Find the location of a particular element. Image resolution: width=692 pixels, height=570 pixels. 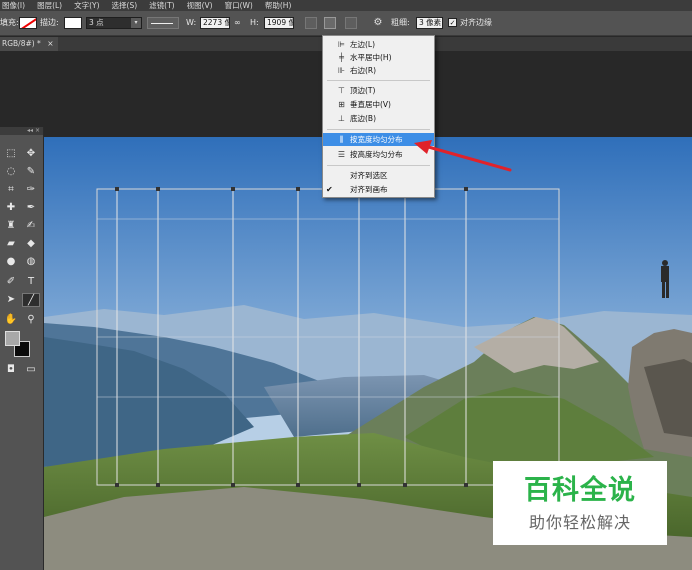

watermark-title: 百科全说 is located at coordinates (580, 490).